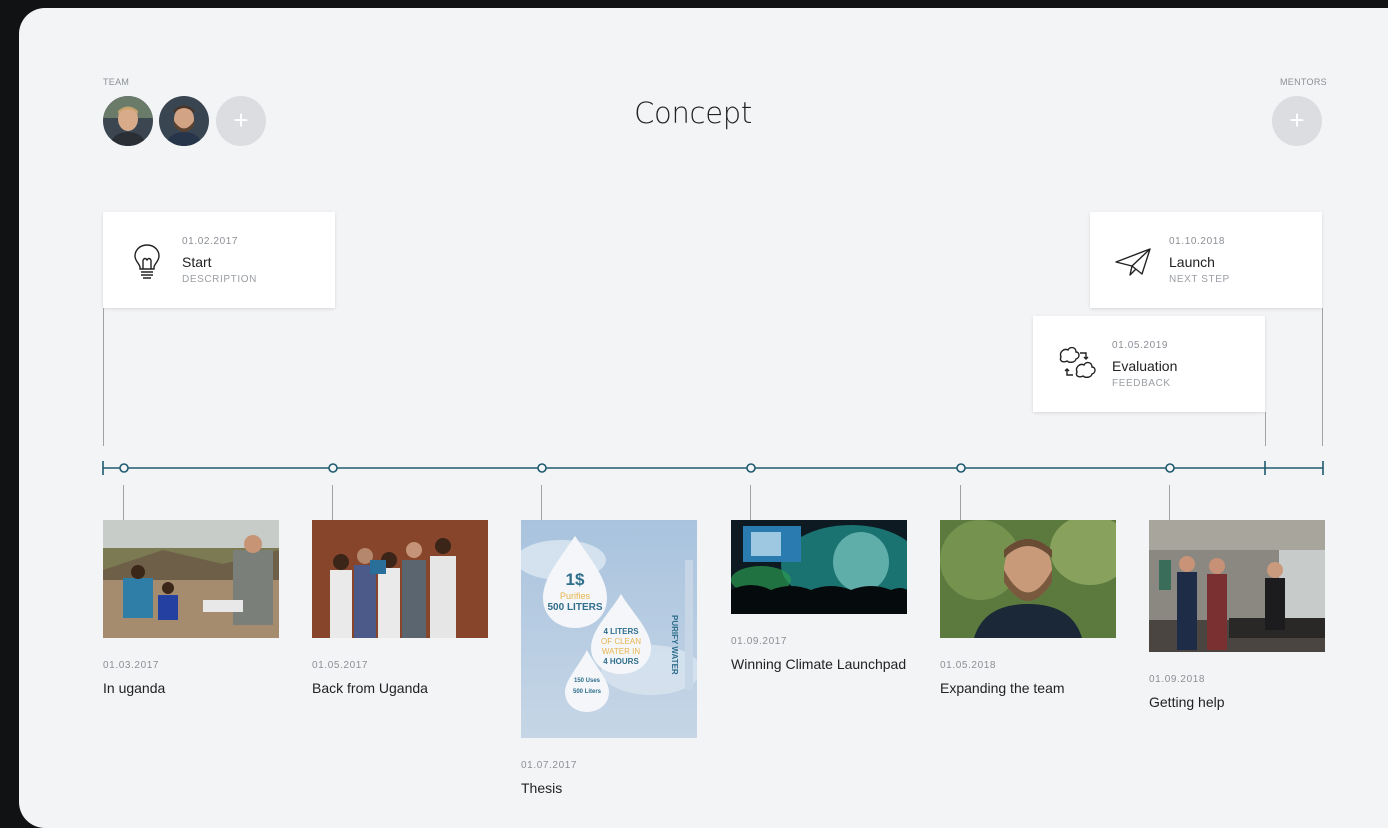  I want to click on milestone-card-evaluation: 01.05.2019 Evaluation FEEDBACK, so click(1149, 364).